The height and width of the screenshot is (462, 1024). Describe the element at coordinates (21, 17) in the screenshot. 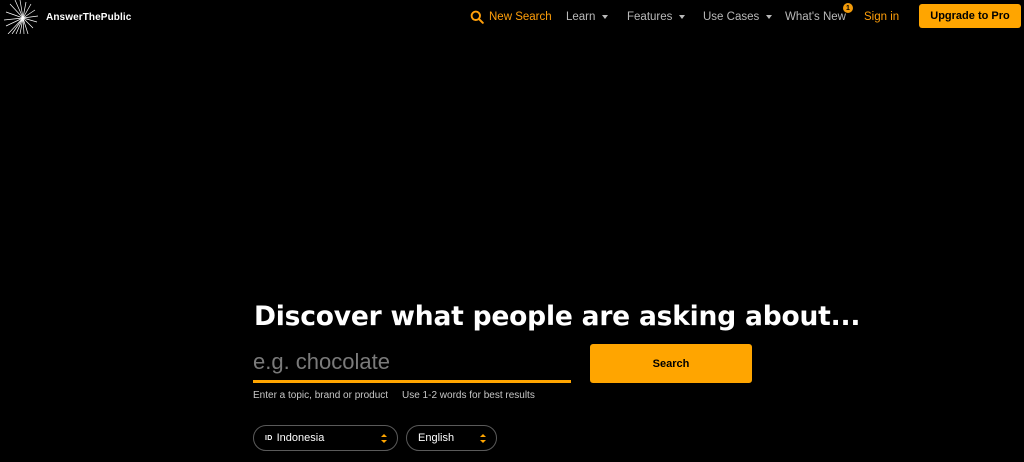

I see `answerthepublic-logo-icon` at that location.